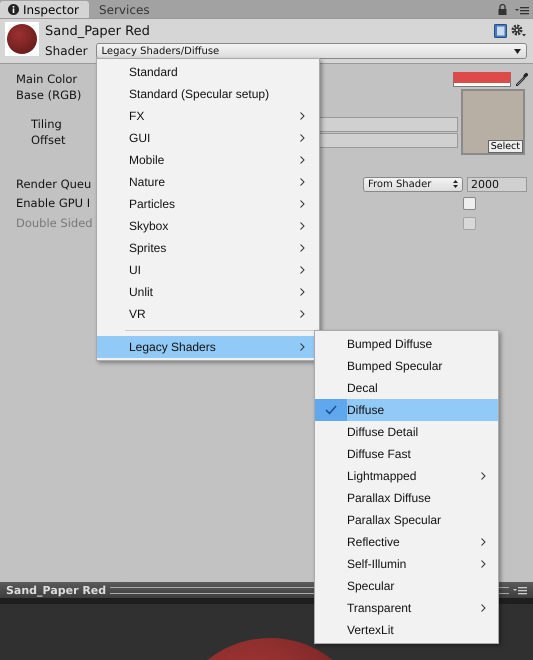 The height and width of the screenshot is (660, 533). What do you see at coordinates (406, 410) in the screenshot?
I see `menu-item: Diffuse` at bounding box center [406, 410].